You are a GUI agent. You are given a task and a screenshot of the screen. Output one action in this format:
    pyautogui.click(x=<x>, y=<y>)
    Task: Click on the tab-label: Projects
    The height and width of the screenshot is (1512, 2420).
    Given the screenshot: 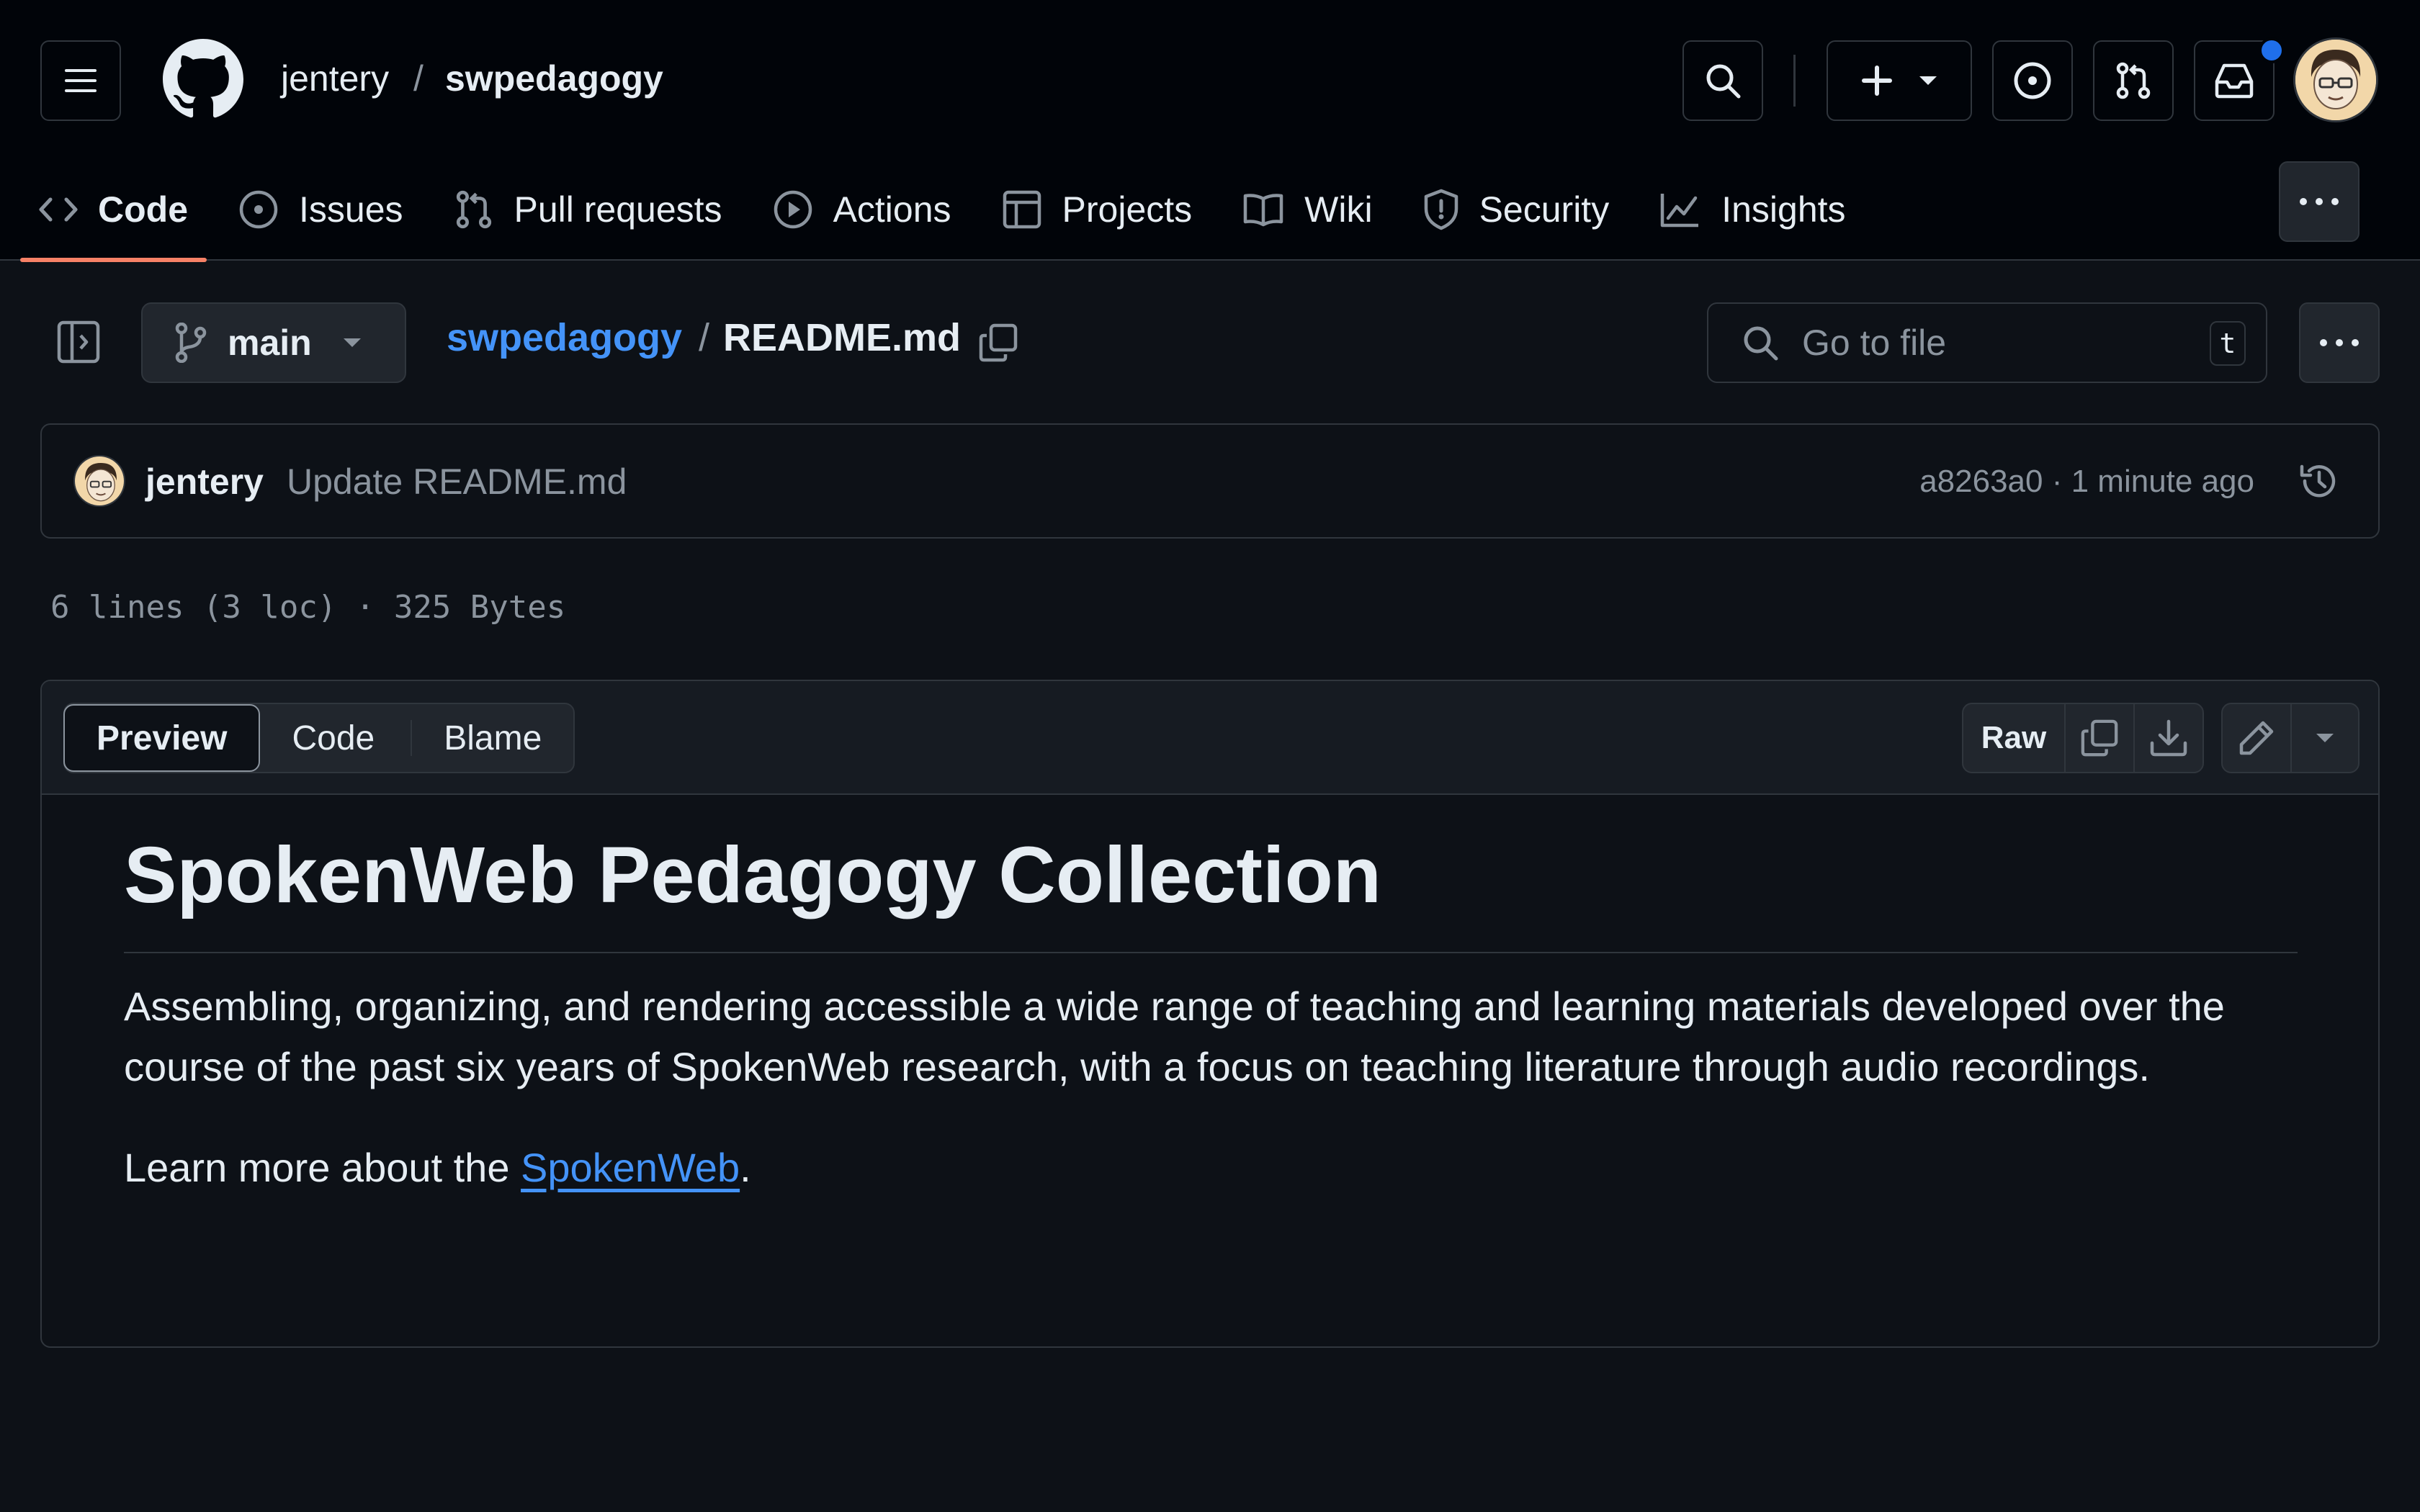 What is the action you would take?
    pyautogui.click(x=1127, y=209)
    